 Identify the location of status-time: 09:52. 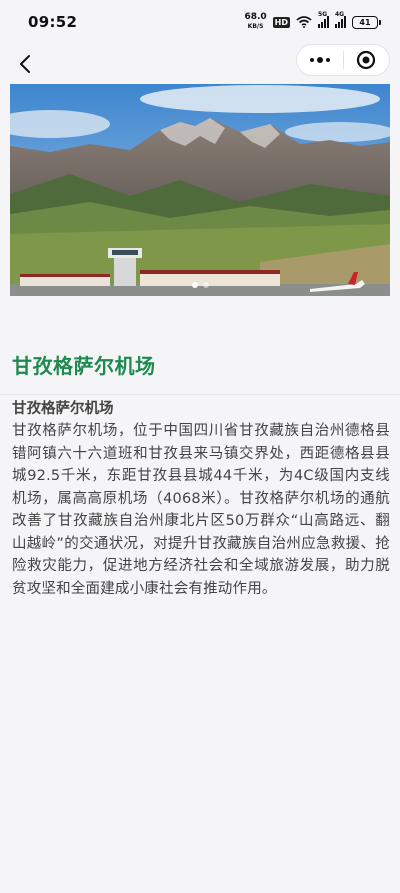
(53, 22).